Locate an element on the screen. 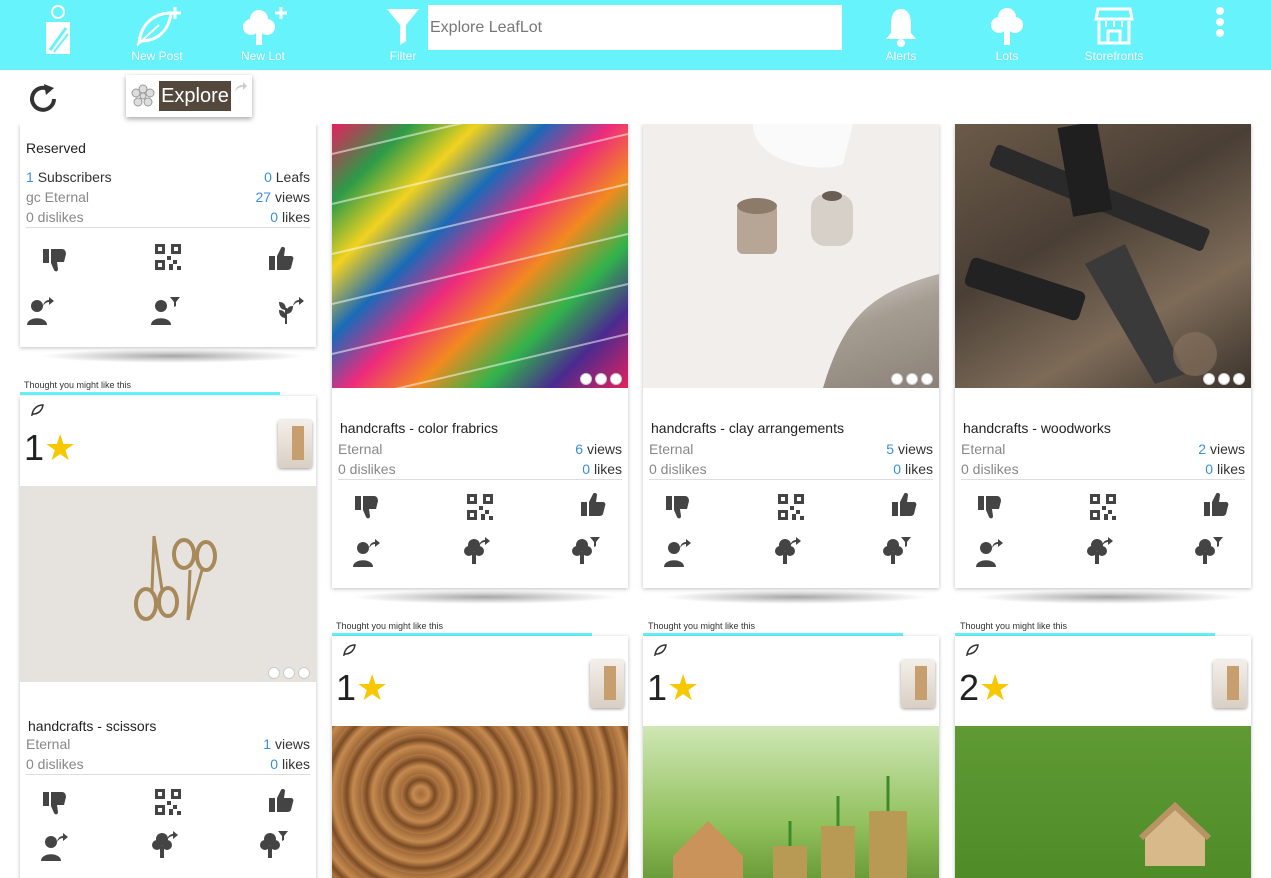 This screenshot has width=1271, height=878. subscribers-label: Subscribers is located at coordinates (74, 177).